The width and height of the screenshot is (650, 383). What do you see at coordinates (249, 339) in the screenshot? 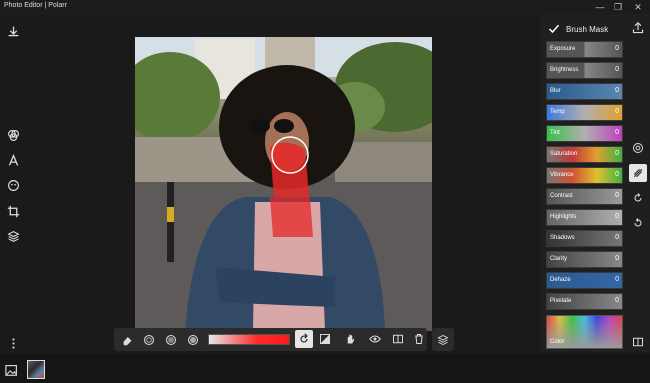
I see `brush-size-slider` at bounding box center [249, 339].